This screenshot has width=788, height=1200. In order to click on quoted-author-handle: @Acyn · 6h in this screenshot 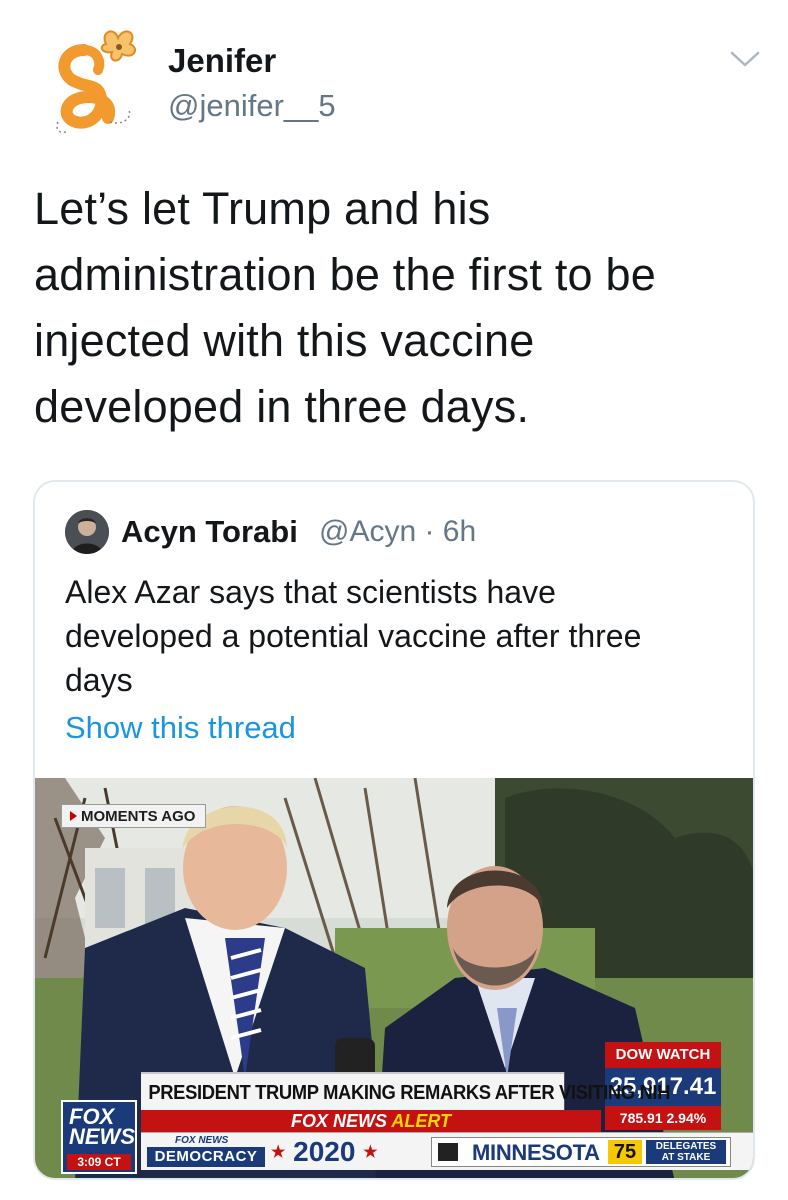, I will do `click(397, 532)`.